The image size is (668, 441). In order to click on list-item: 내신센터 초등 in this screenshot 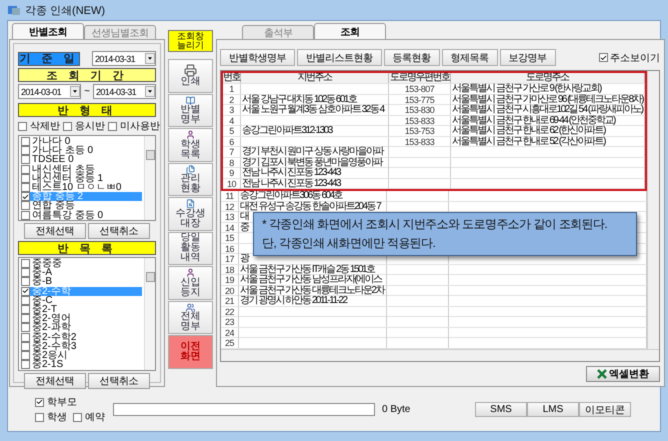, I will do `click(81, 169)`.